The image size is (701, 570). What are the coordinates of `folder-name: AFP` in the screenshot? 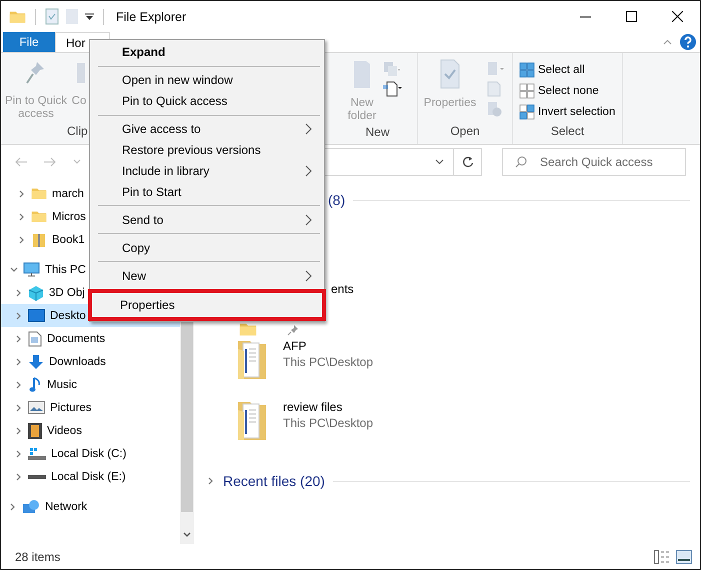 It's located at (295, 346).